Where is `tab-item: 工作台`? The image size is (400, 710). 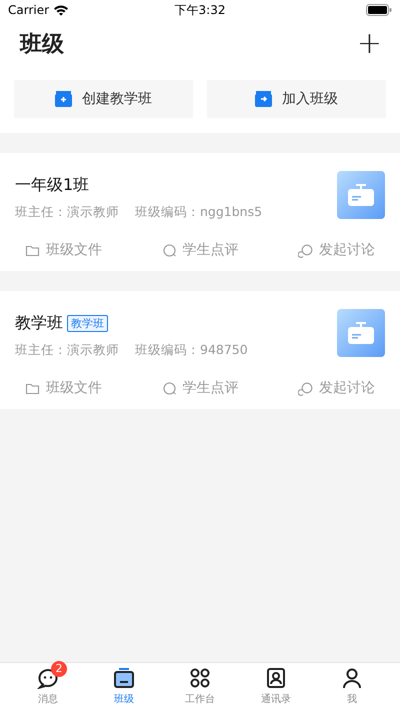 tab-item: 工作台 is located at coordinates (200, 686).